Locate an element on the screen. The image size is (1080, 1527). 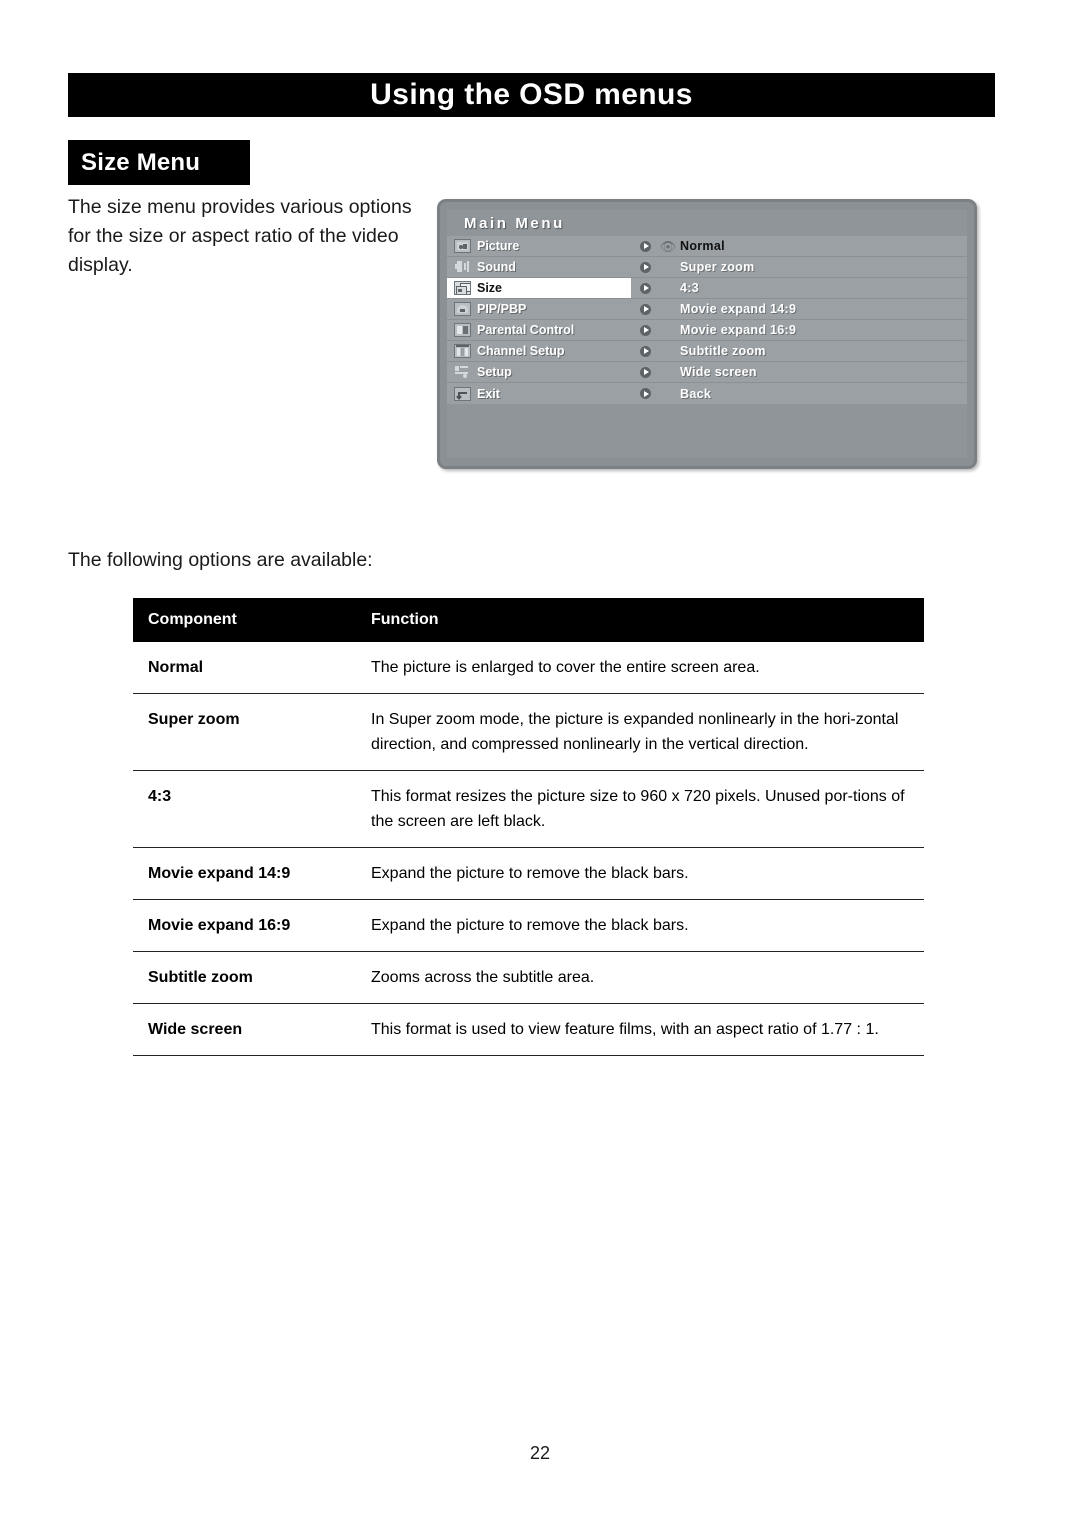
table-header-function: Function is located at coordinates (640, 620).